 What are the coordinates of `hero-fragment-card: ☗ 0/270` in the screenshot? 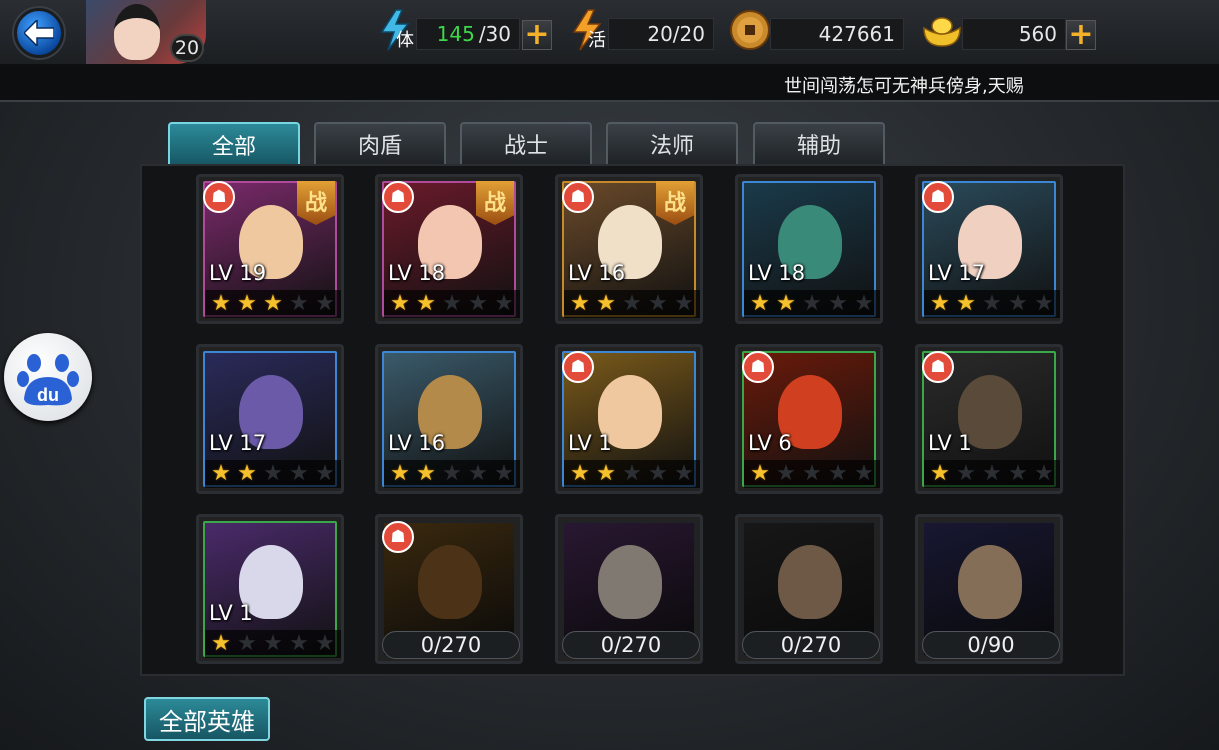 It's located at (449, 589).